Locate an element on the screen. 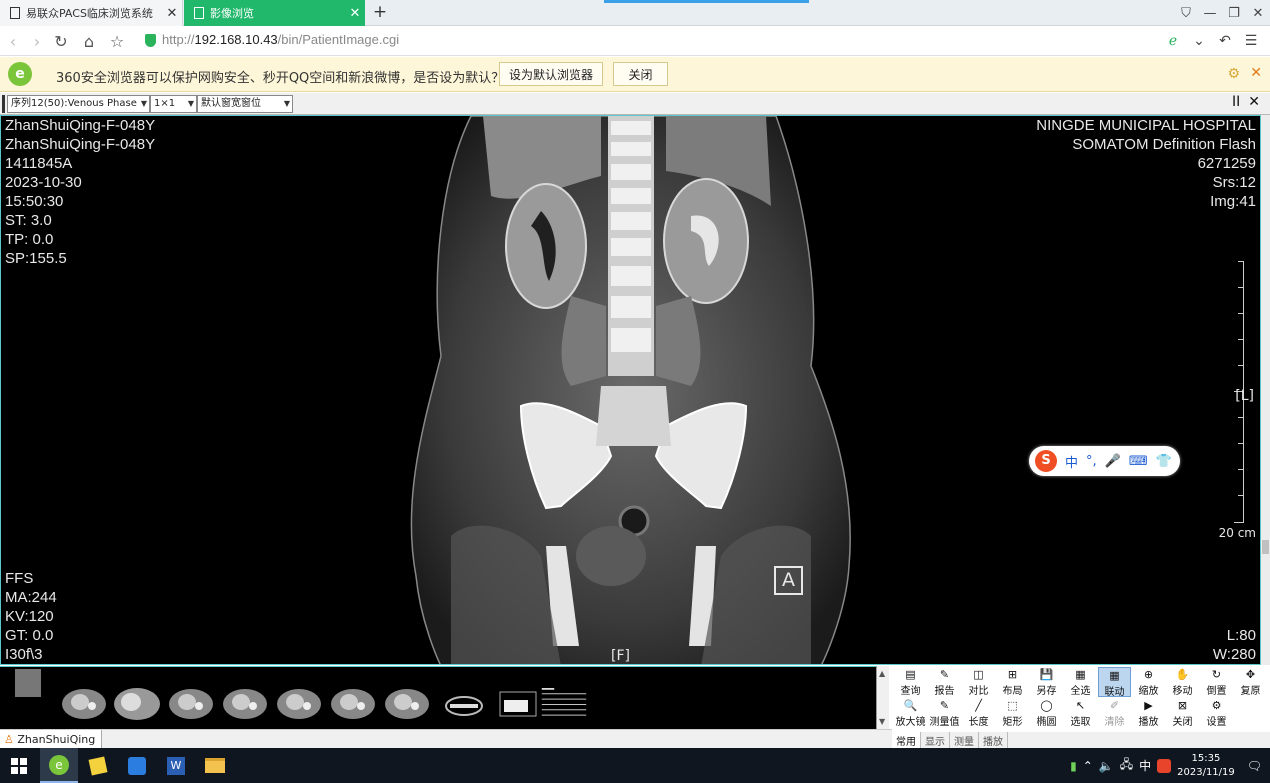 The height and width of the screenshot is (783, 1270). back-icon: ‹ is located at coordinates (13, 41).